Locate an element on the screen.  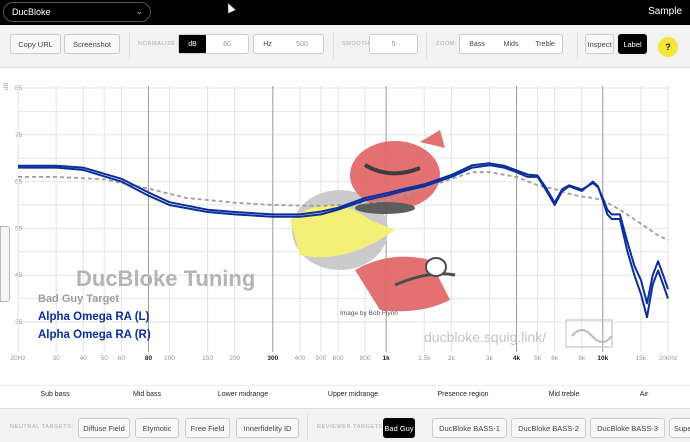
x-tick-label: 1k is located at coordinates (386, 358).